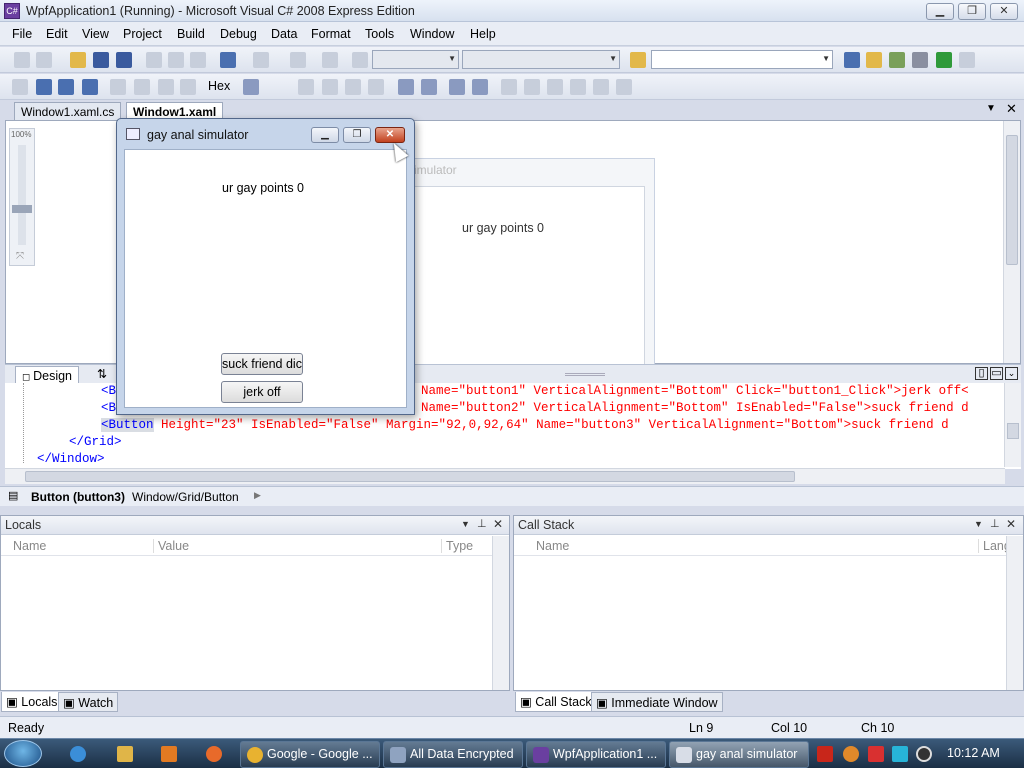 Image resolution: width=1024 pixels, height=768 pixels. Describe the element at coordinates (1011, 373) in the screenshot. I see `collapse-pane-icon: ⌄` at that location.